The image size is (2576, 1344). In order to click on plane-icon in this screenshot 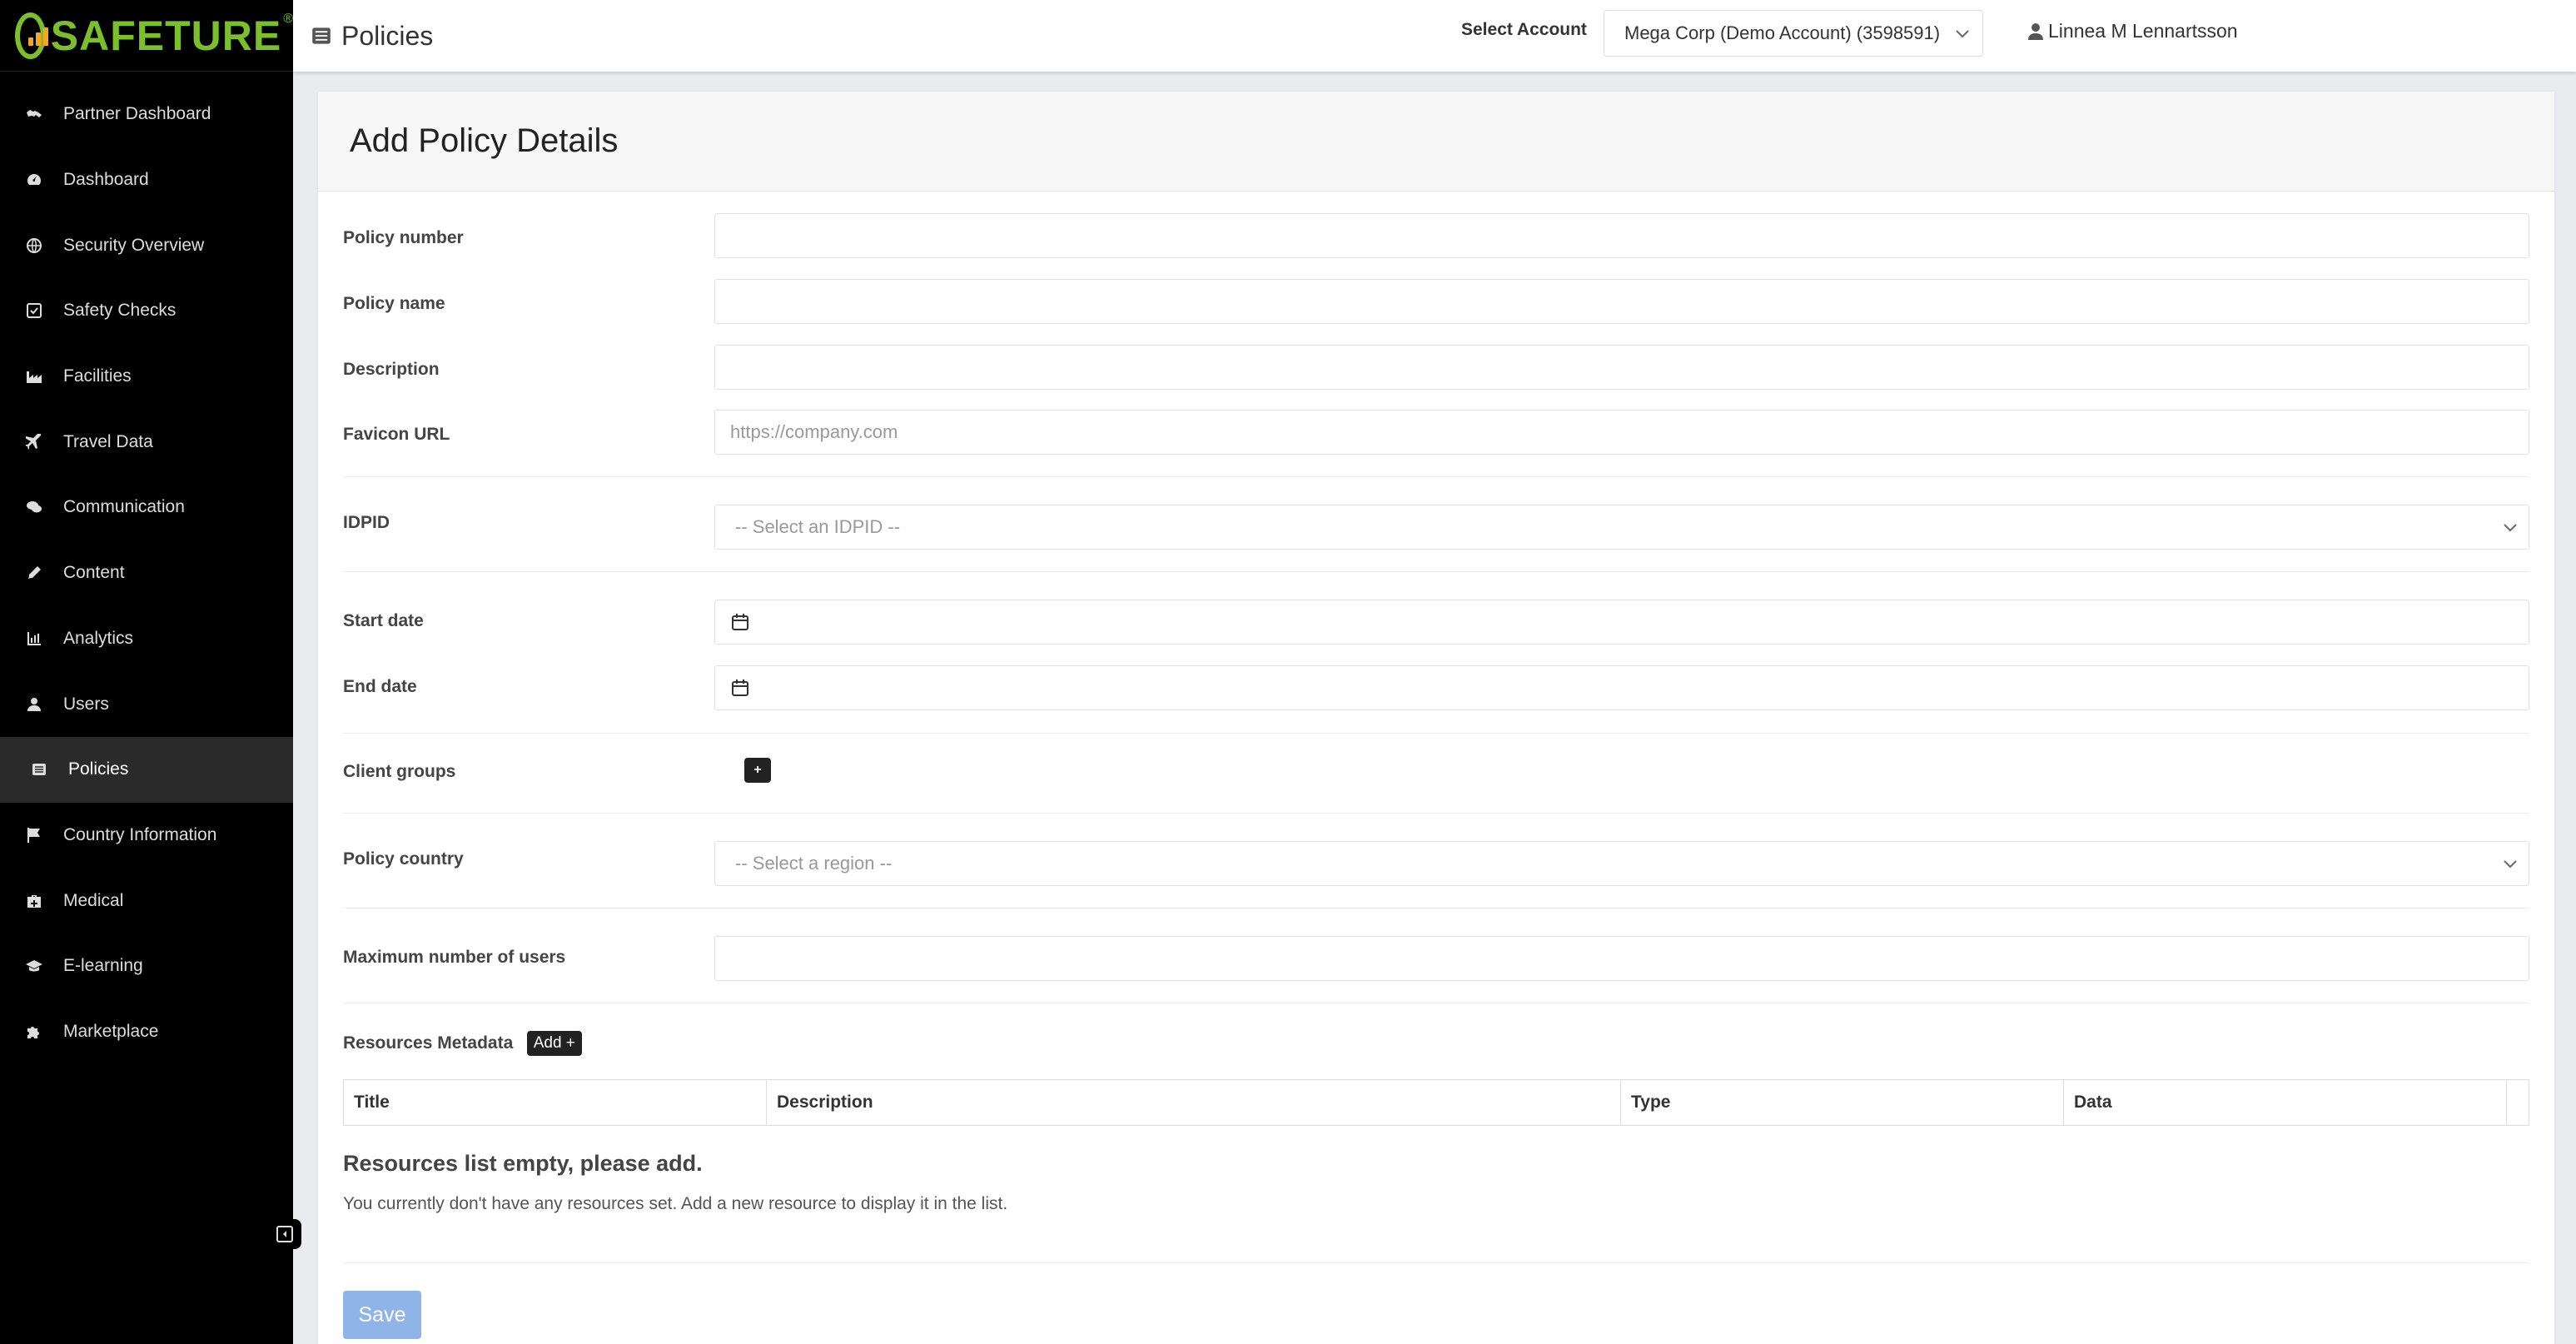, I will do `click(34, 442)`.